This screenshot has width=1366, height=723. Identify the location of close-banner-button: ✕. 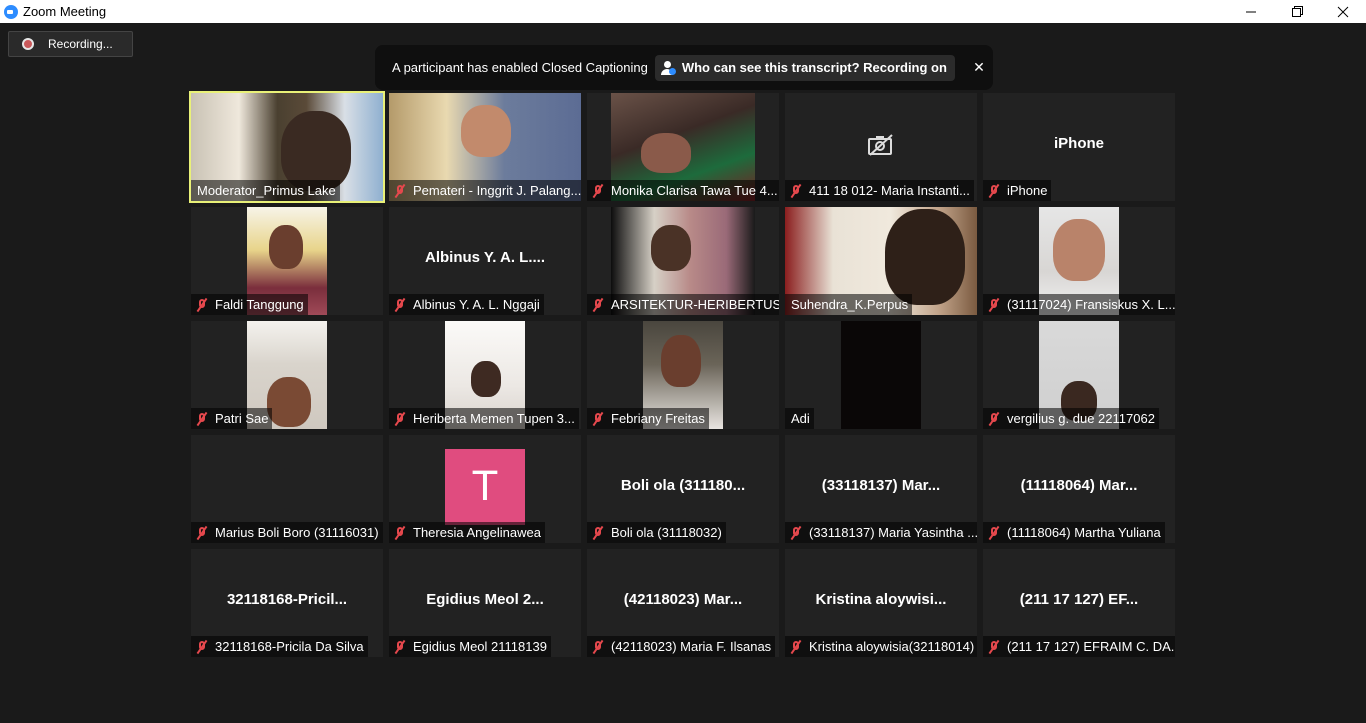
(979, 67).